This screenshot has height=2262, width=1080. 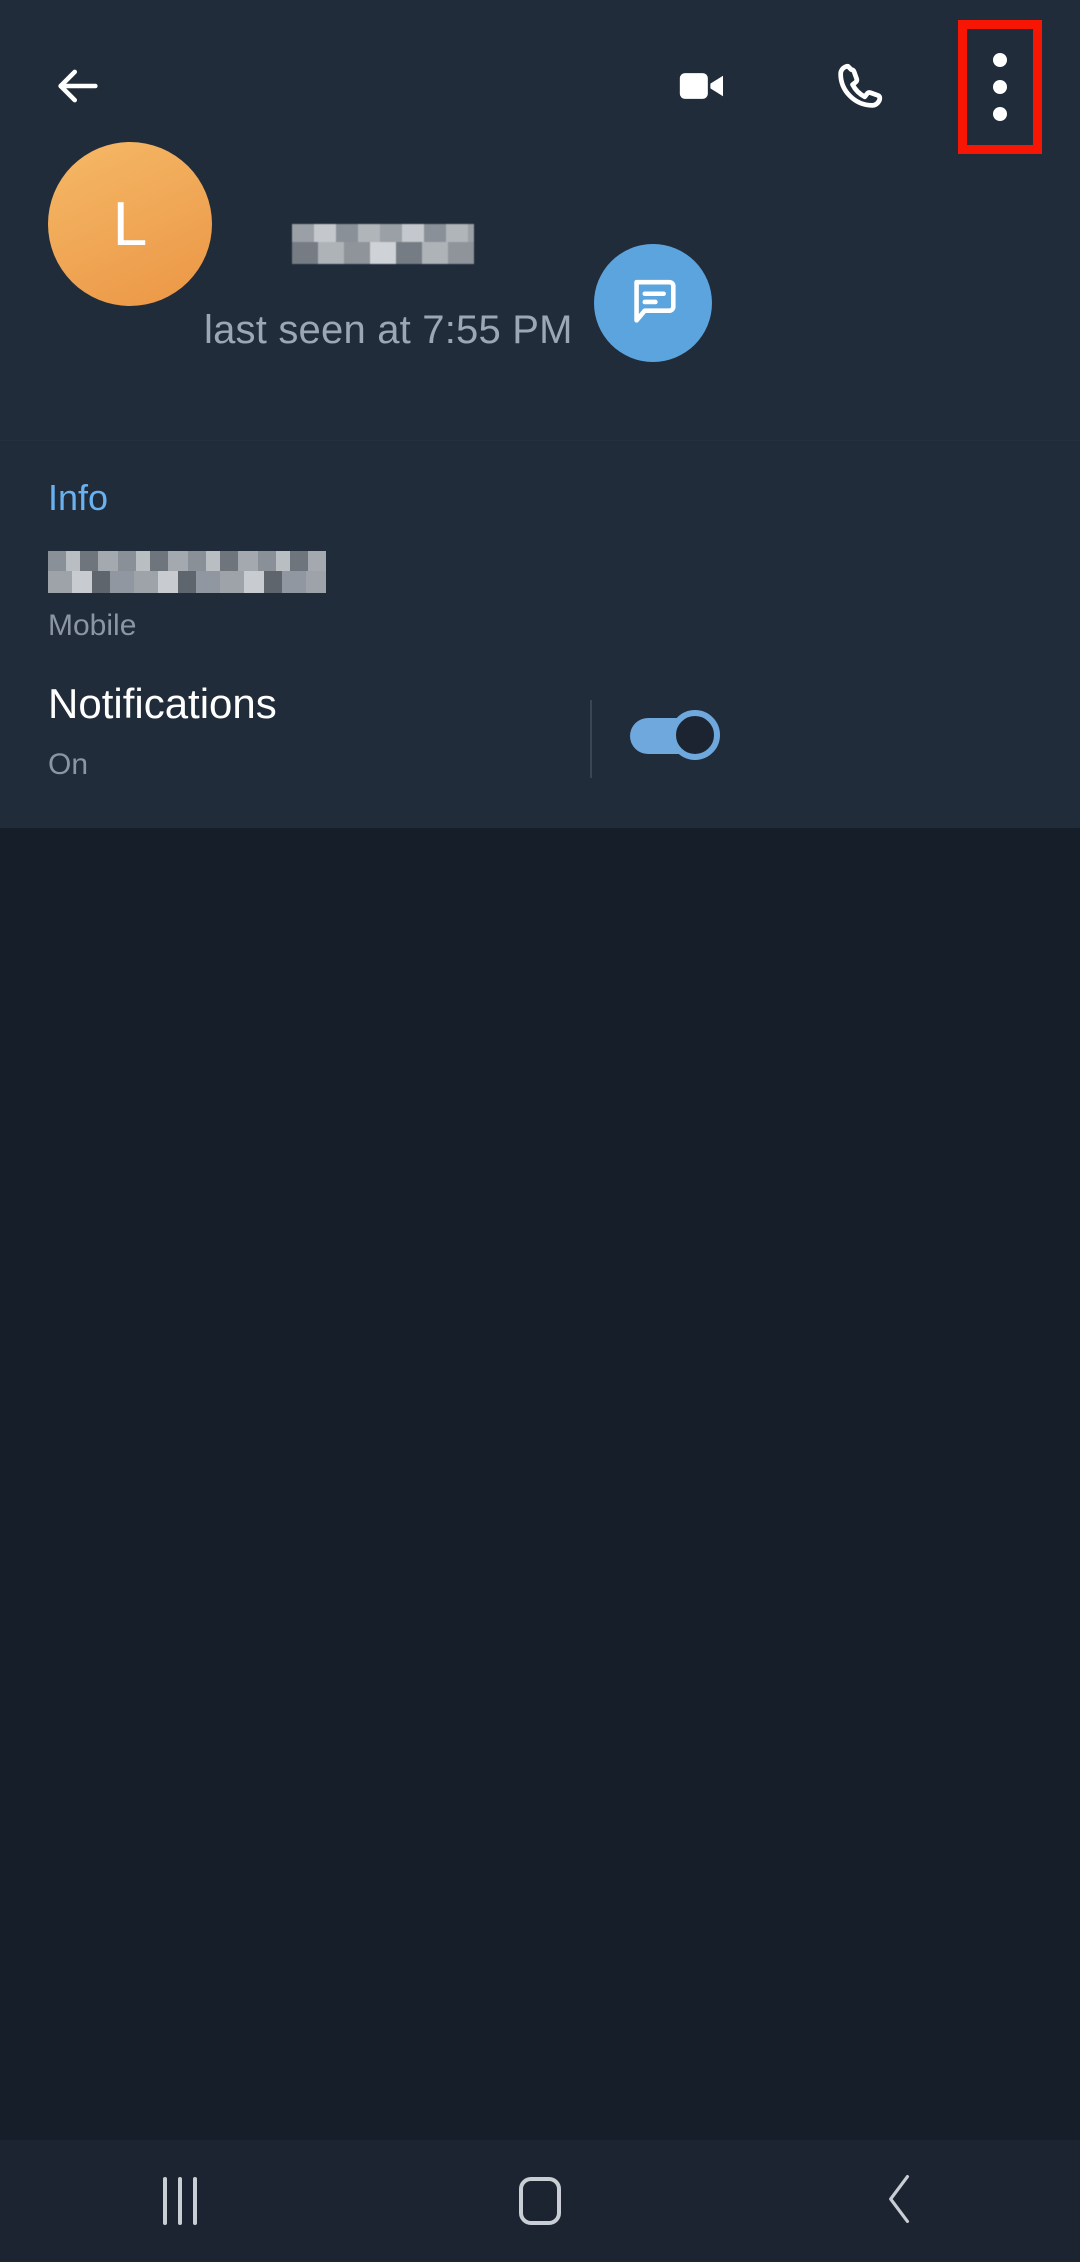 I want to click on last-seen-status: last seen at 7:55 PM, so click(x=388, y=330).